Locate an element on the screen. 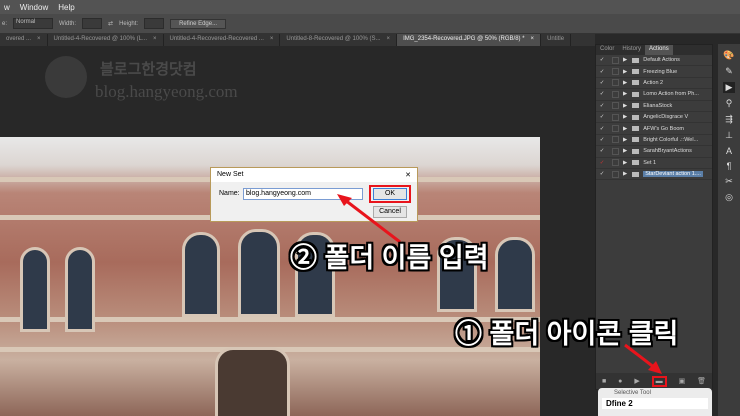  annotation-step2: ② 폴더 이름 입력 is located at coordinates (389, 258).